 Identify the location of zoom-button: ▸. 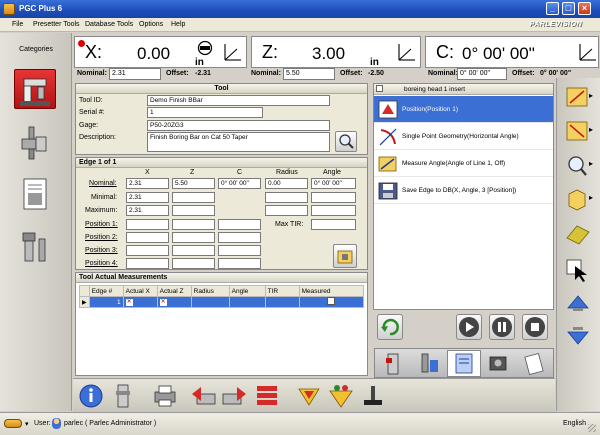
(578, 167).